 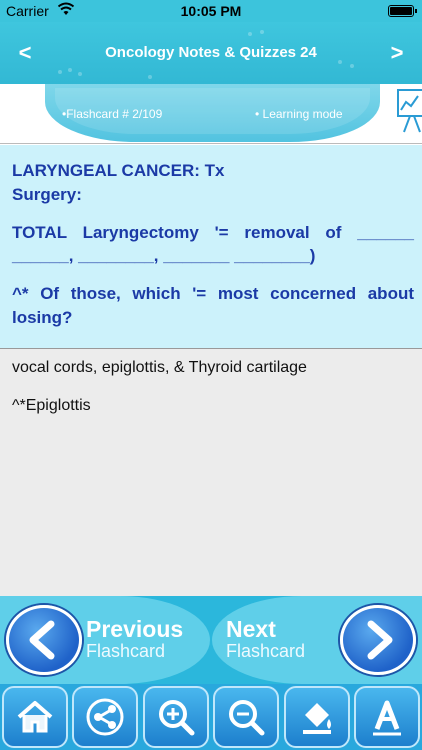 I want to click on font-icon, so click(x=386, y=718).